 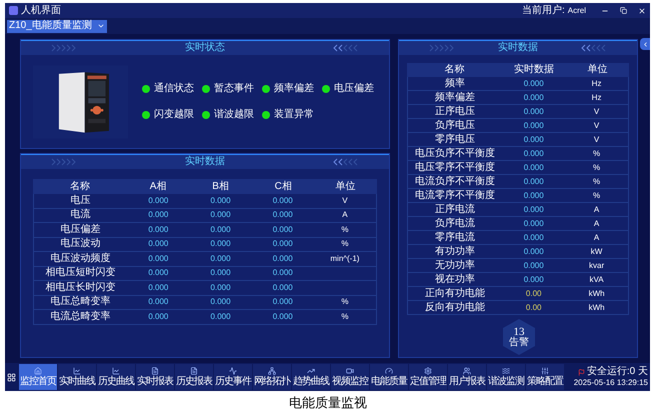 What do you see at coordinates (328, 402) in the screenshot?
I see `caption: 电能质量监视` at bounding box center [328, 402].